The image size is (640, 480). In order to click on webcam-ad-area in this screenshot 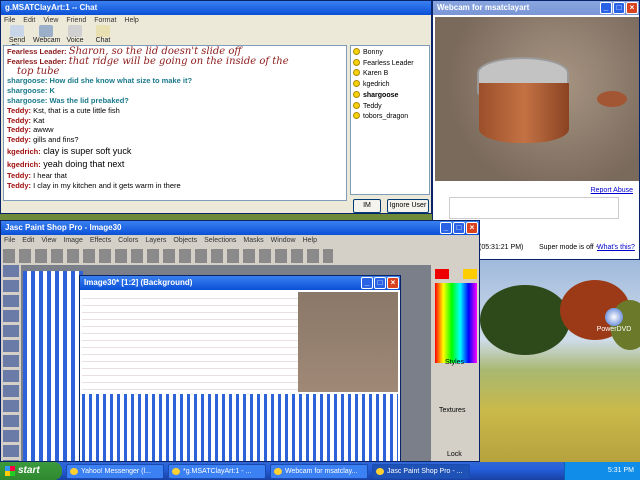, I will do `click(534, 208)`.